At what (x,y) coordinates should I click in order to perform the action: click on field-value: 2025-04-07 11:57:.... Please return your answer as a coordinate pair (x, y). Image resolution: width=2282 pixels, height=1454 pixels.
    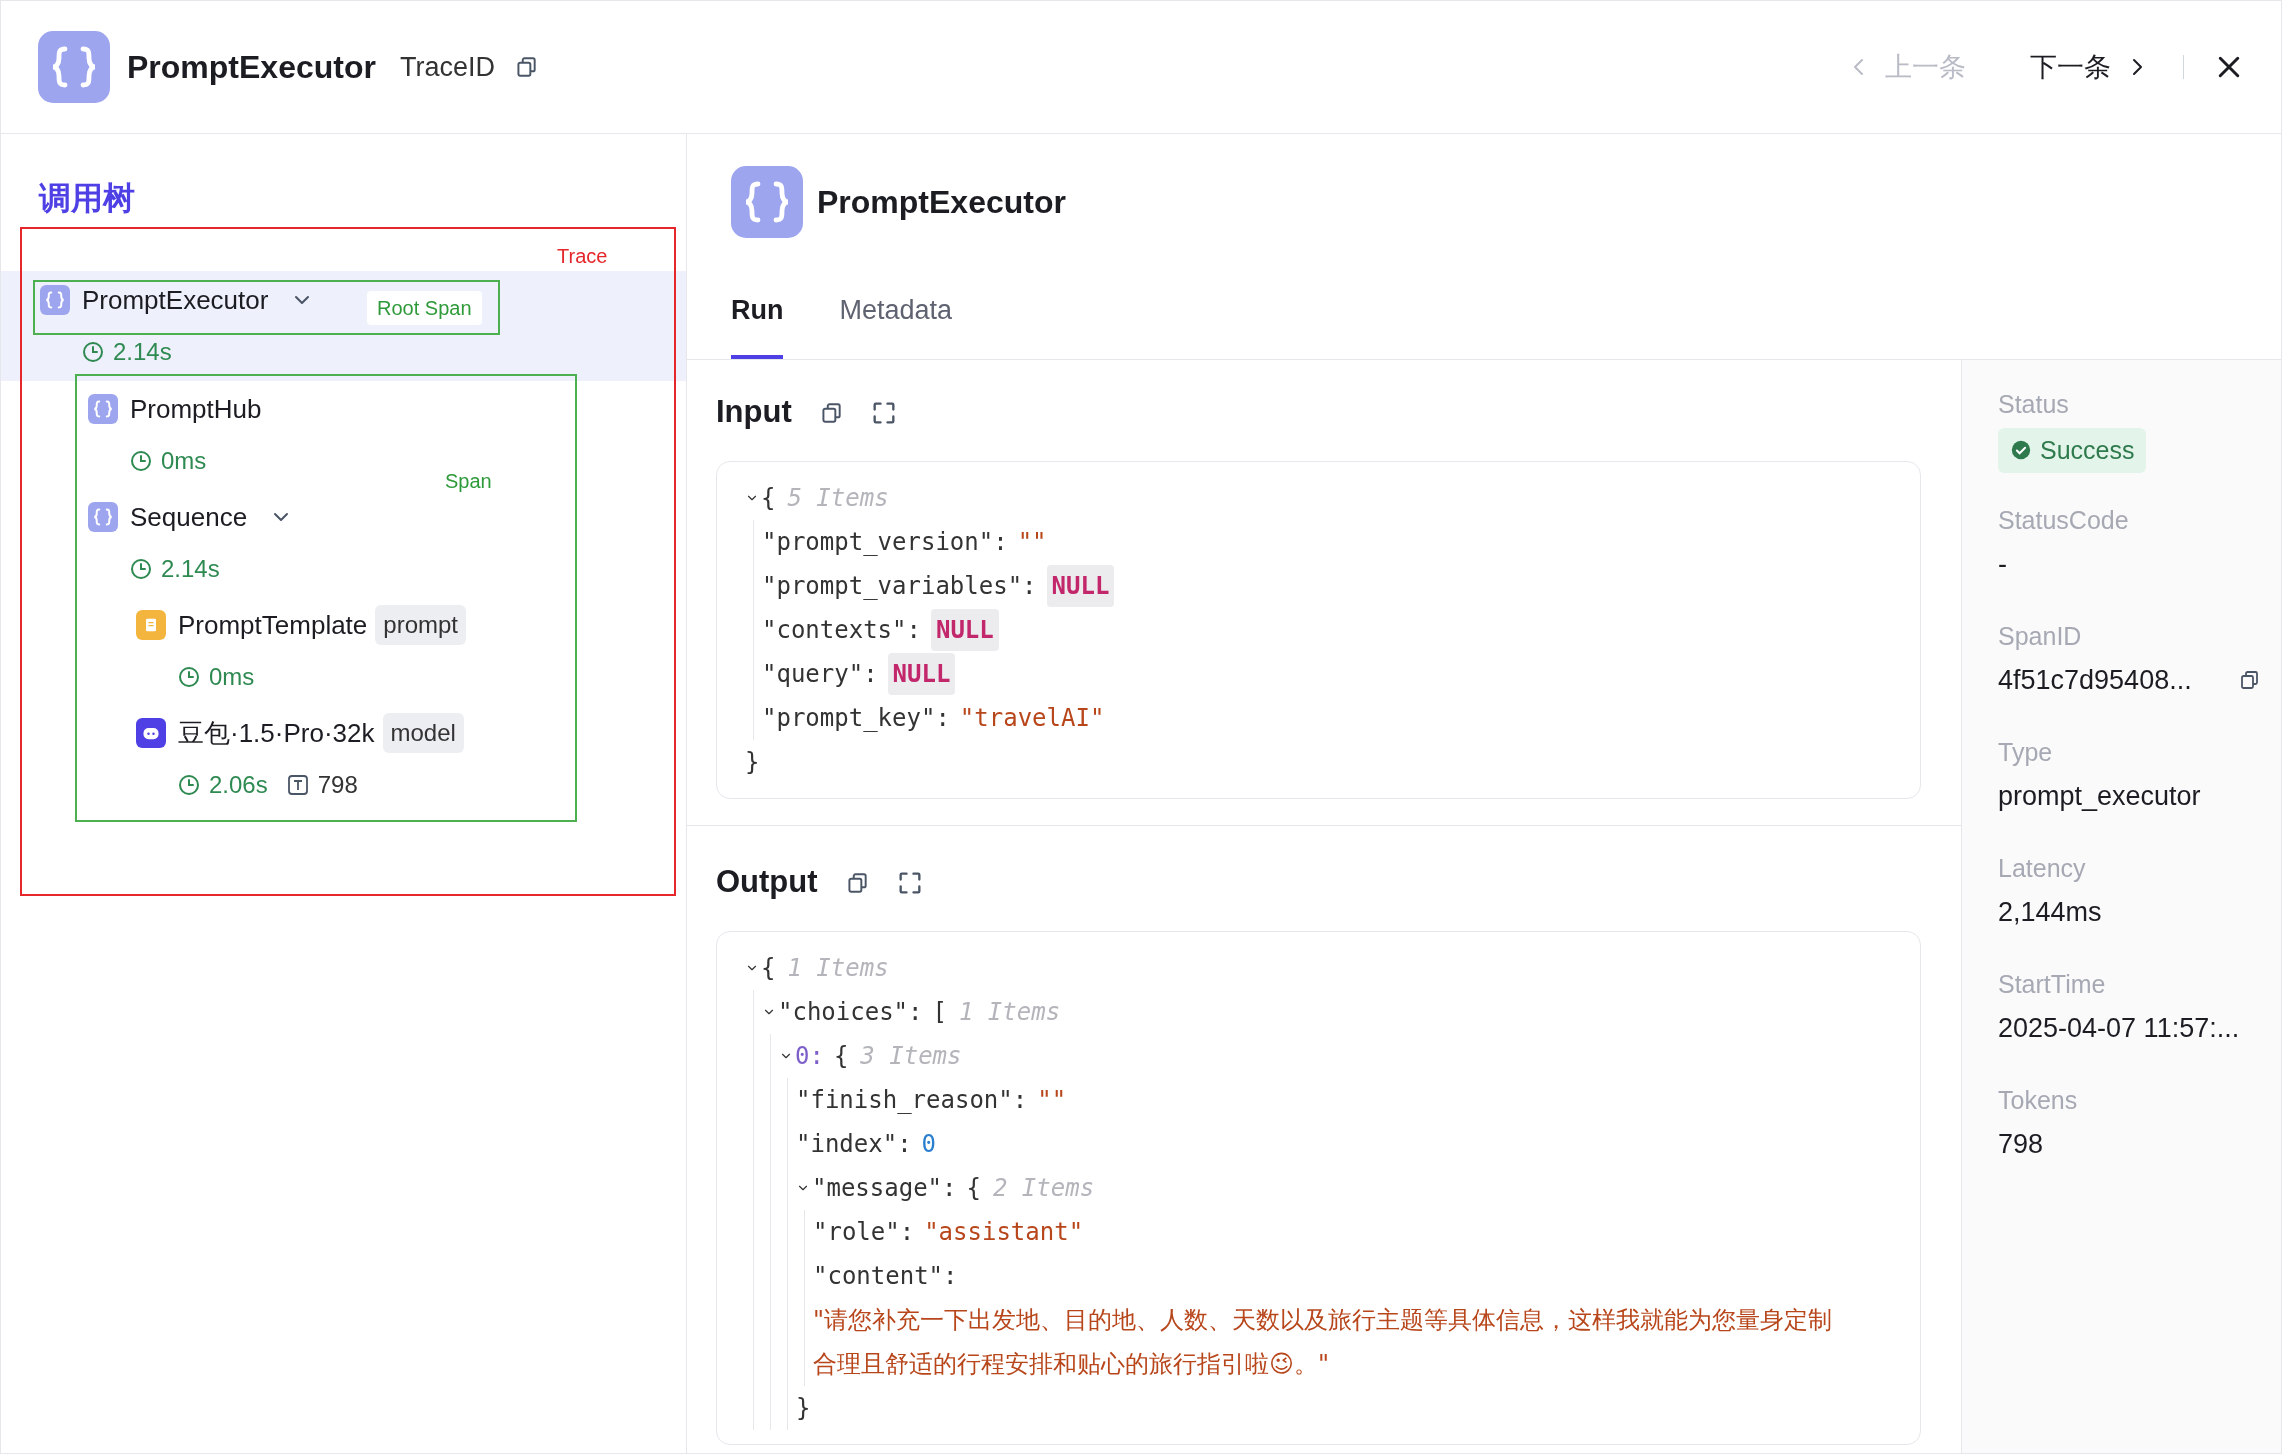
    Looking at the image, I should click on (2119, 1028).